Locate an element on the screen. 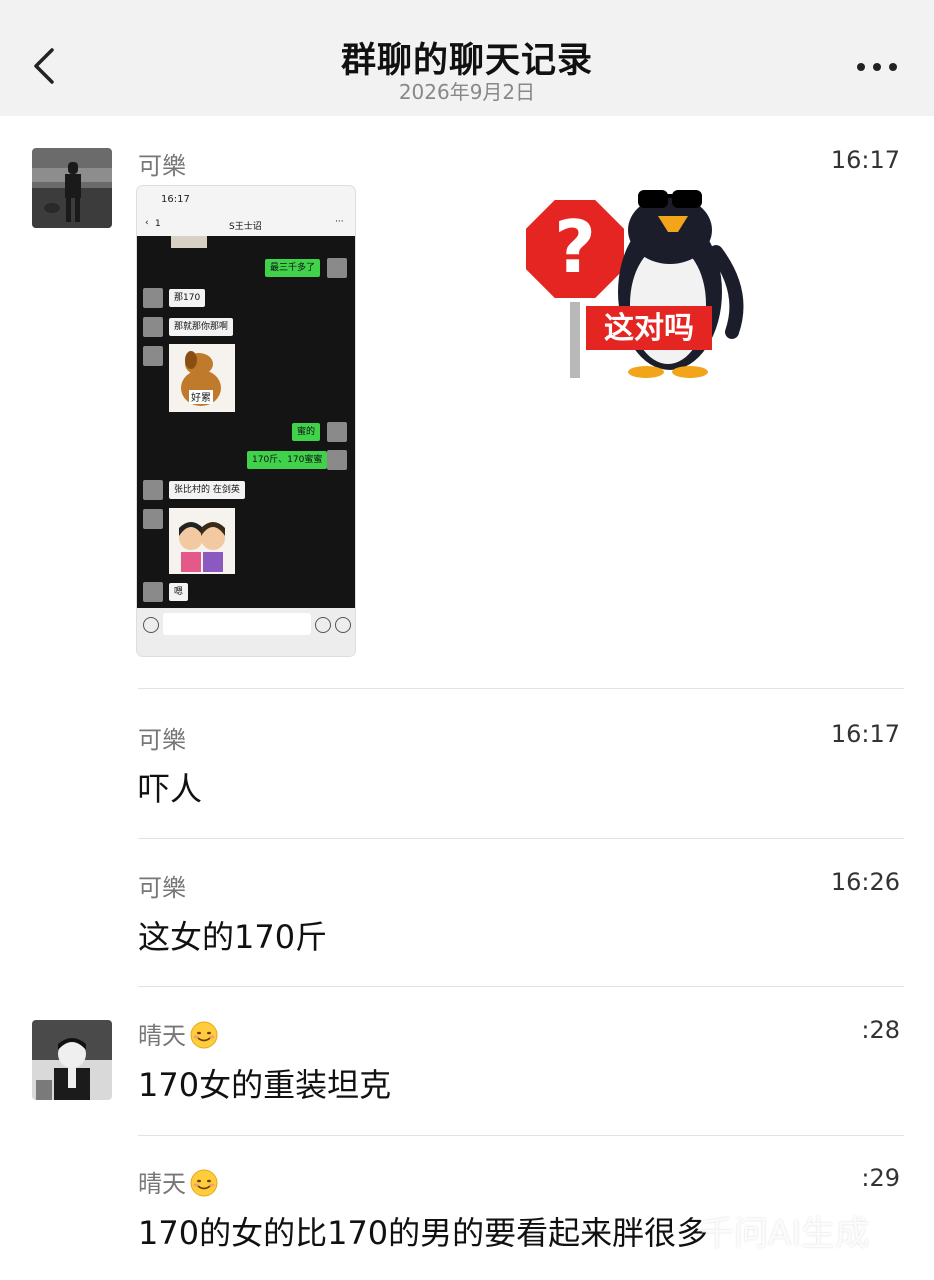 This screenshot has width=934, height=1280. mini-plus-icon is located at coordinates (343, 625).